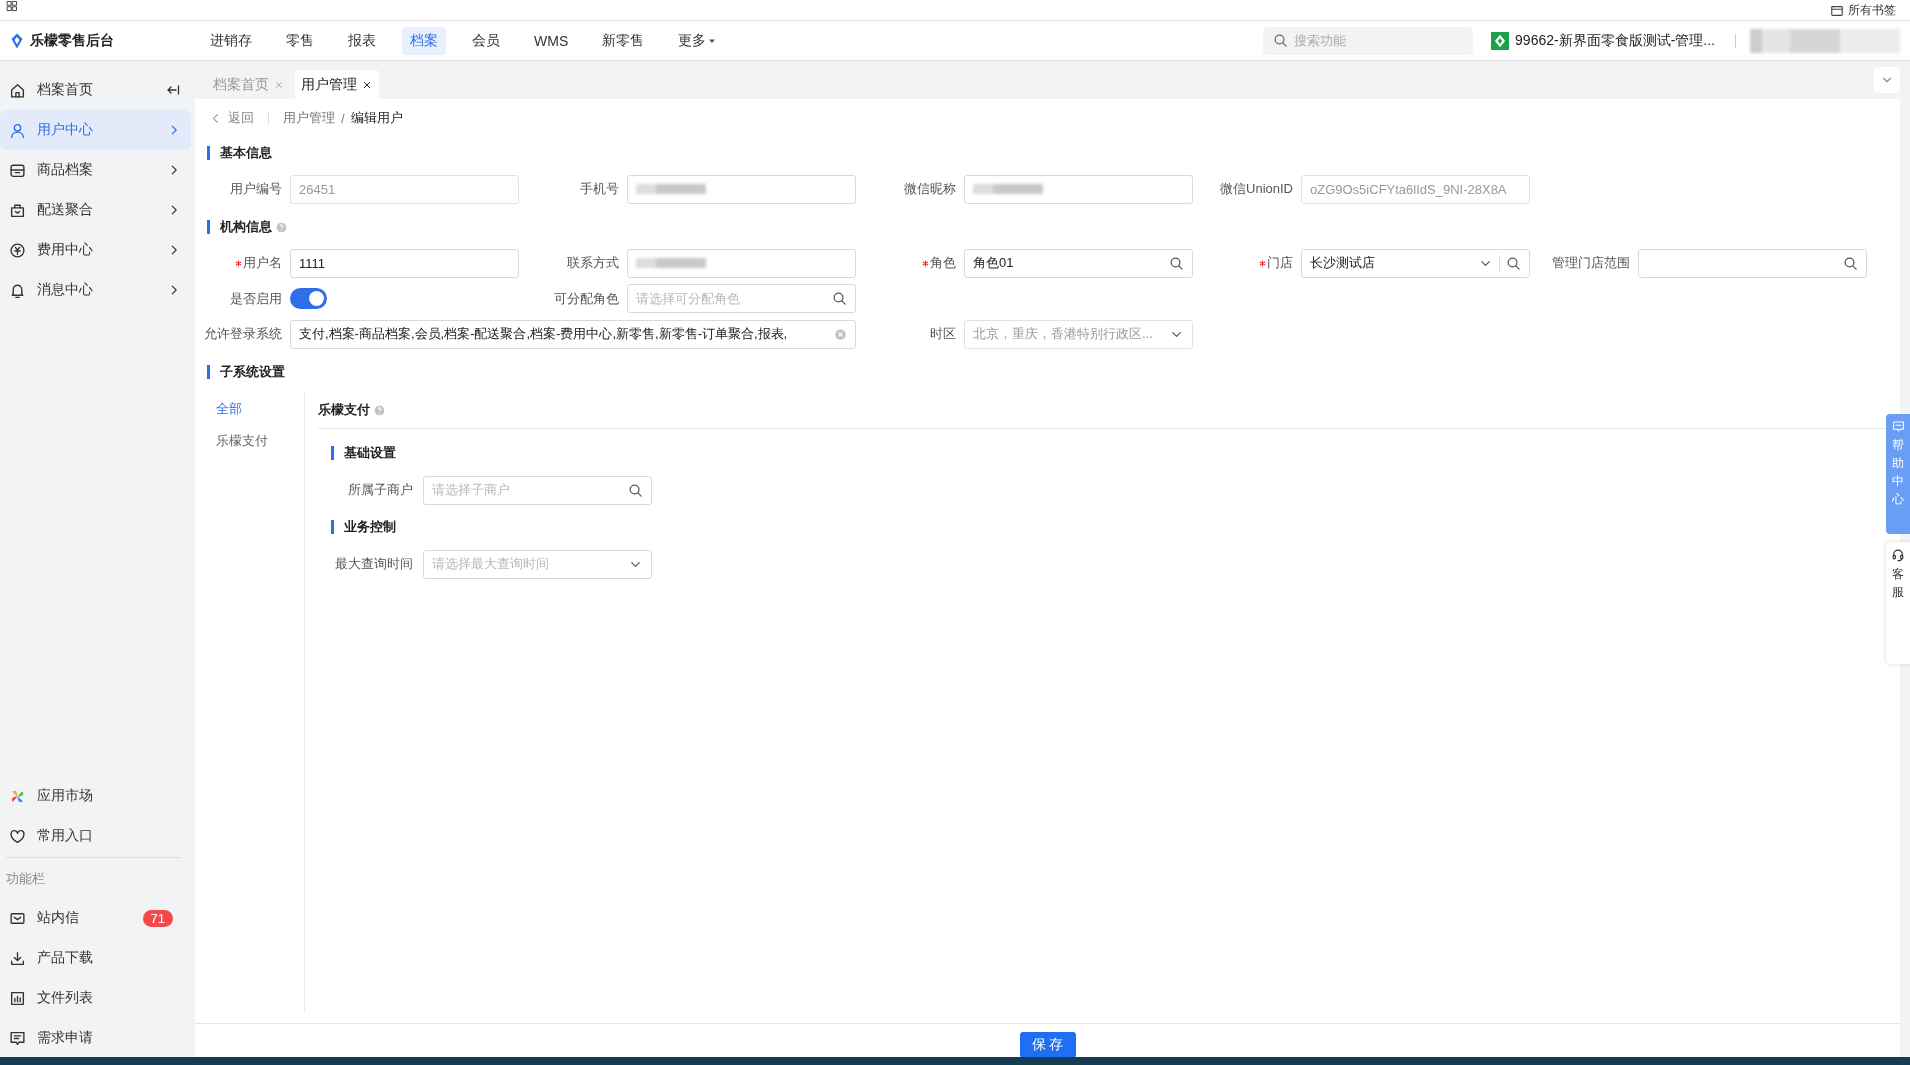 The height and width of the screenshot is (1065, 1910). I want to click on bookmarks-link: 所有书签, so click(1872, 10).